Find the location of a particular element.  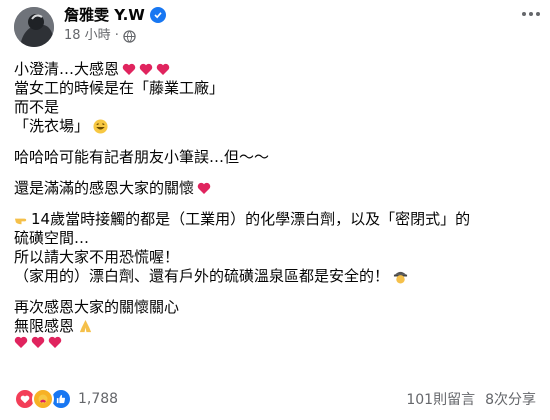

post-line-text: 所以請大家不用恐慌喔！ is located at coordinates (97, 257).